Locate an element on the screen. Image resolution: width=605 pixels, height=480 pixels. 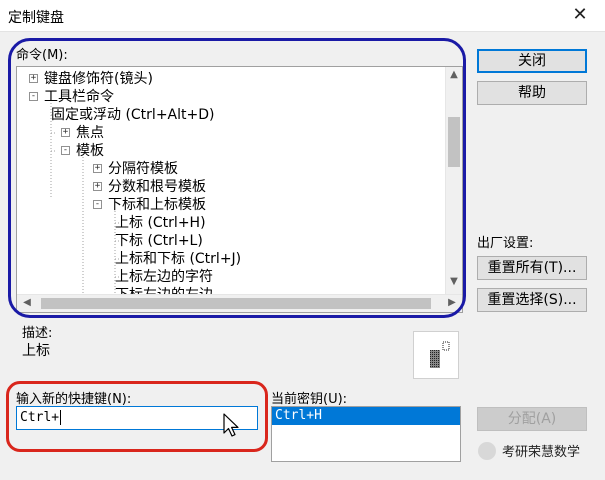
title-bar: 定制键盘 ✕ is located at coordinates (302, 16).